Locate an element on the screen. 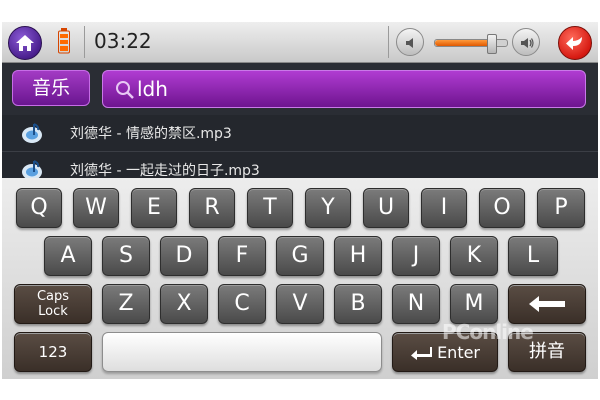  key-o: O is located at coordinates (502, 208).